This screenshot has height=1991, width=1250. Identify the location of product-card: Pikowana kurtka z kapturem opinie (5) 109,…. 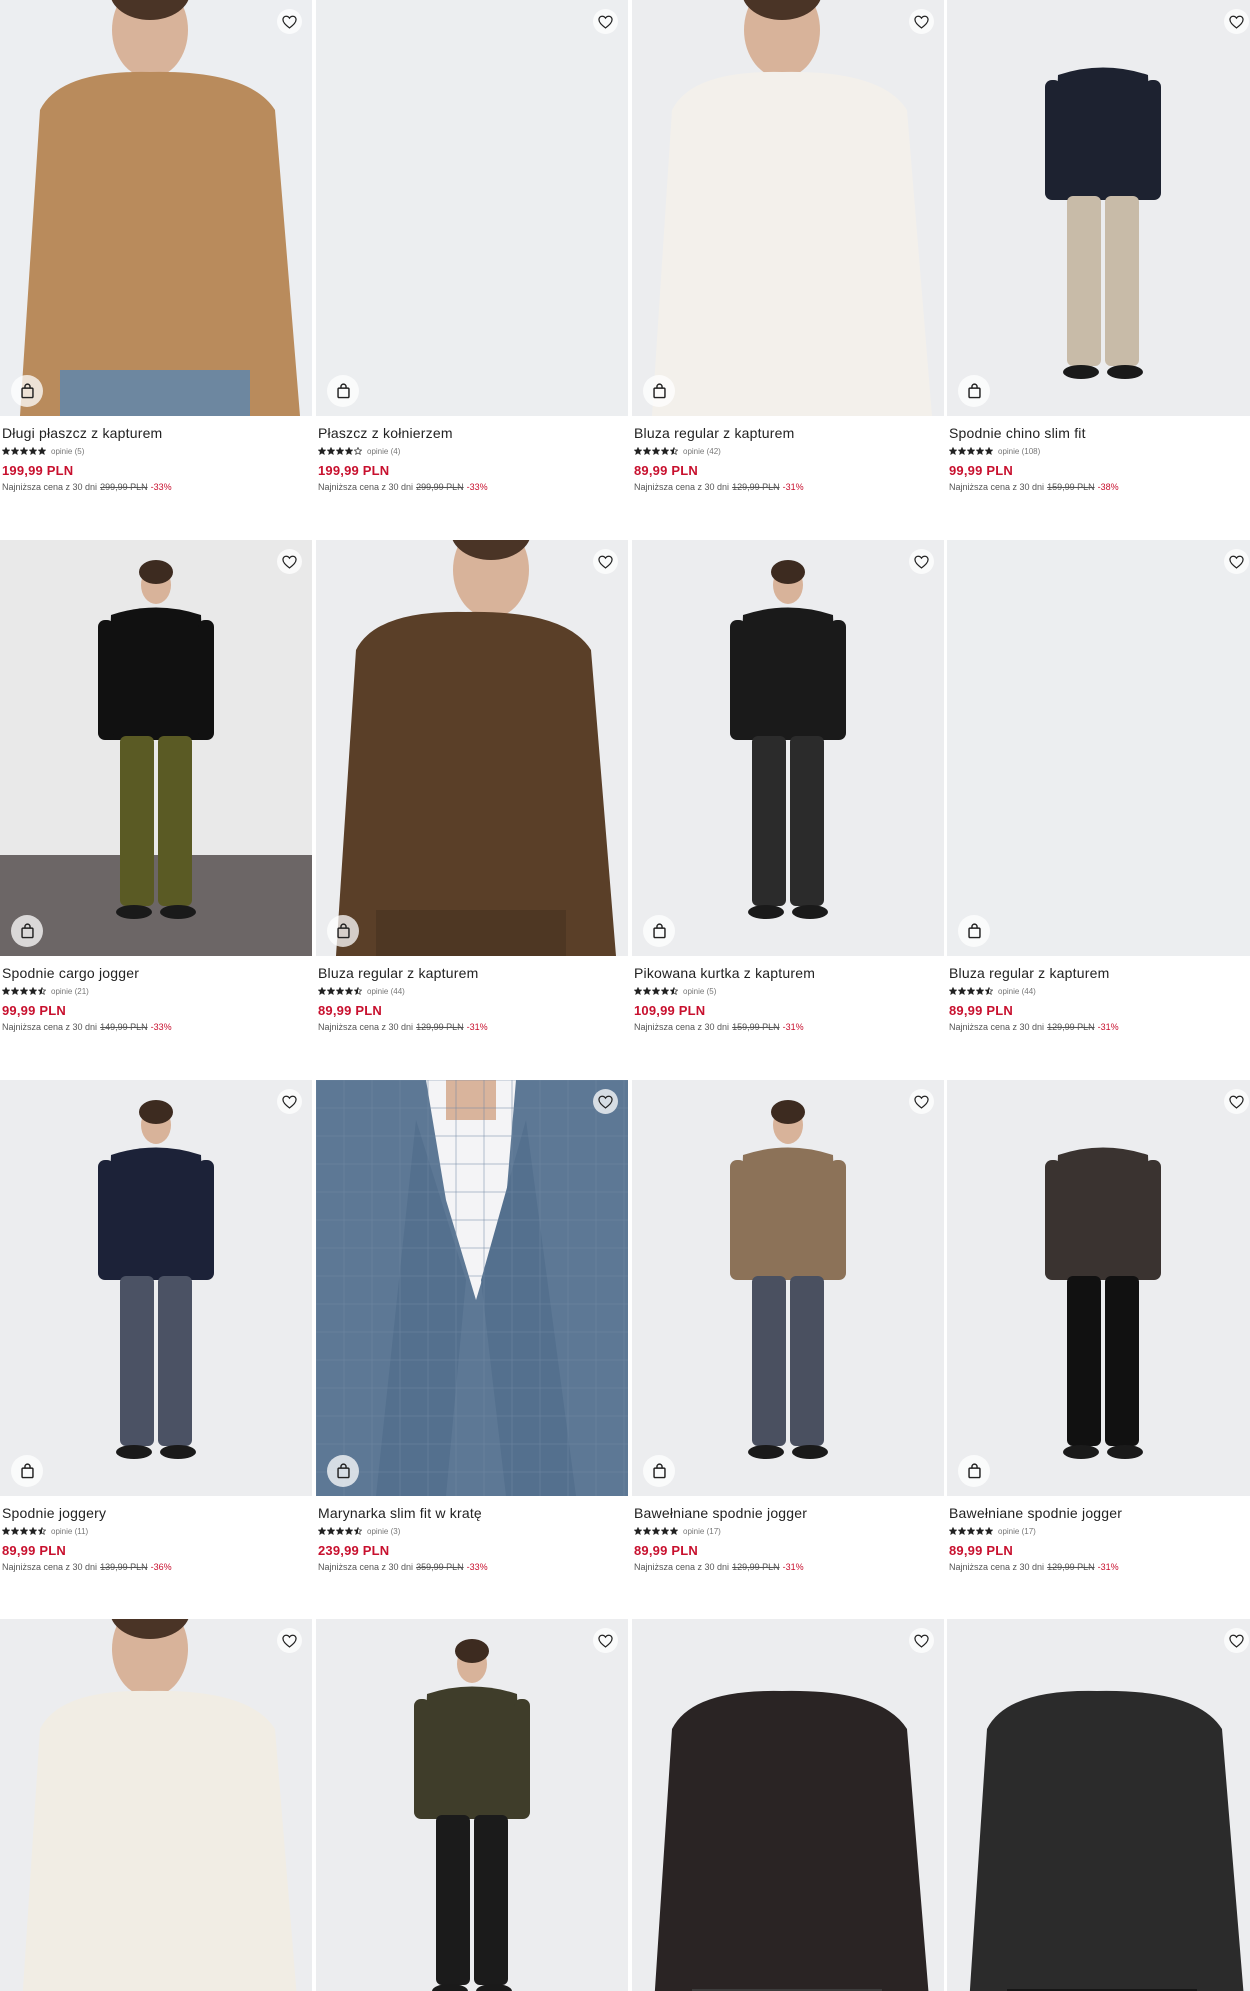
(788, 786).